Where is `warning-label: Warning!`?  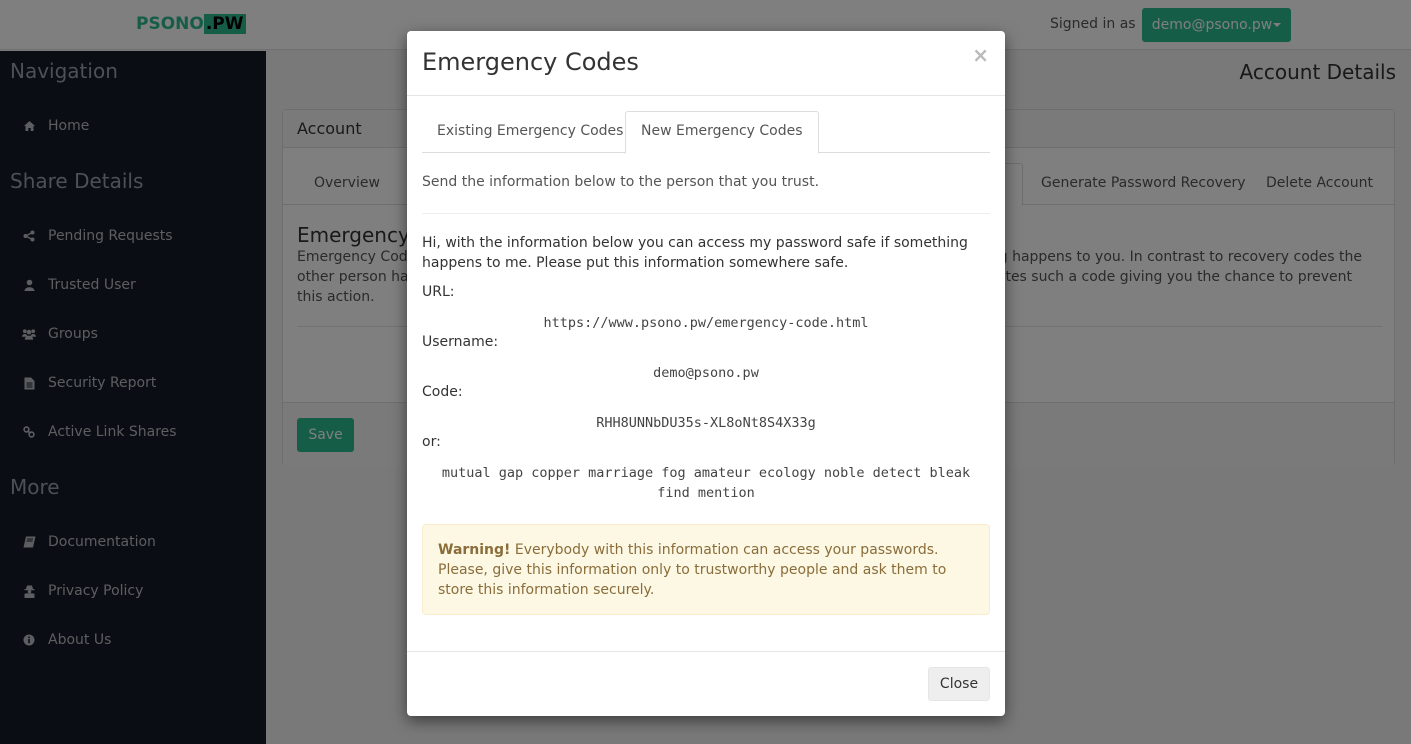 warning-label: Warning! is located at coordinates (474, 550).